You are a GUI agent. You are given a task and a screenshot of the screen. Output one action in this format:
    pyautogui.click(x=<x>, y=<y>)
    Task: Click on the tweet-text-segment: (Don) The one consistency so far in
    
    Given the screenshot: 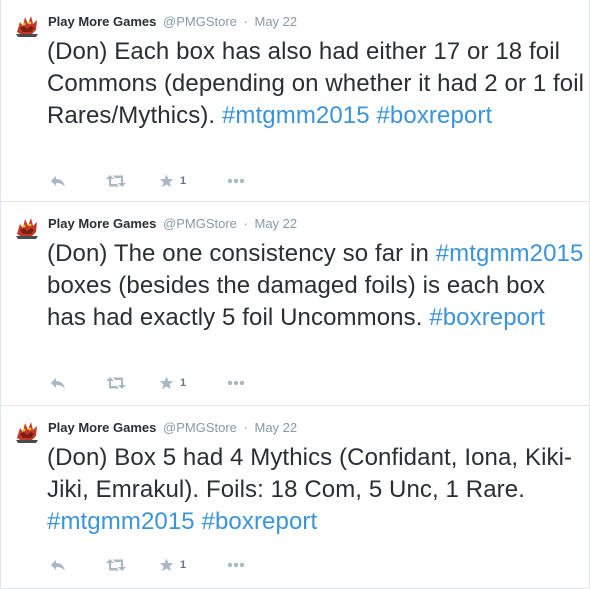 What is the action you would take?
    pyautogui.click(x=241, y=253)
    